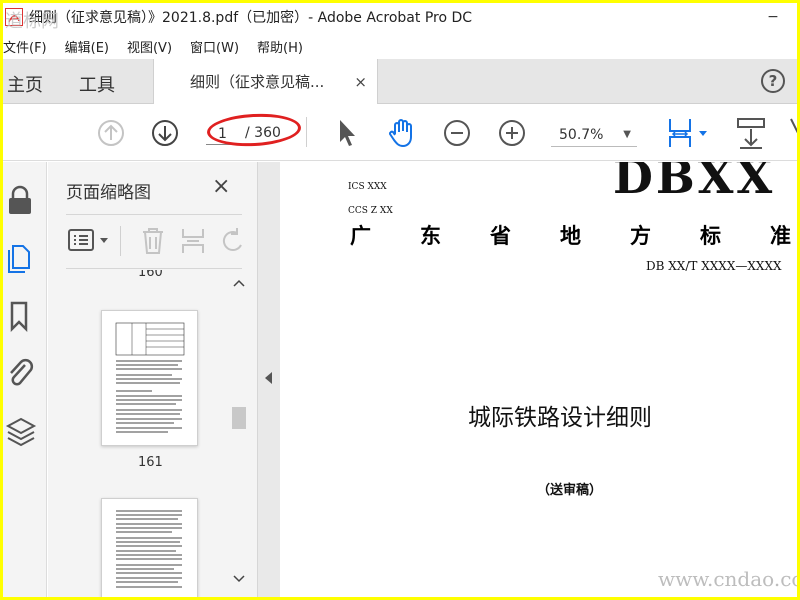 This screenshot has height=600, width=800. I want to click on zoom-level-select: 50.7% ▼, so click(594, 135).